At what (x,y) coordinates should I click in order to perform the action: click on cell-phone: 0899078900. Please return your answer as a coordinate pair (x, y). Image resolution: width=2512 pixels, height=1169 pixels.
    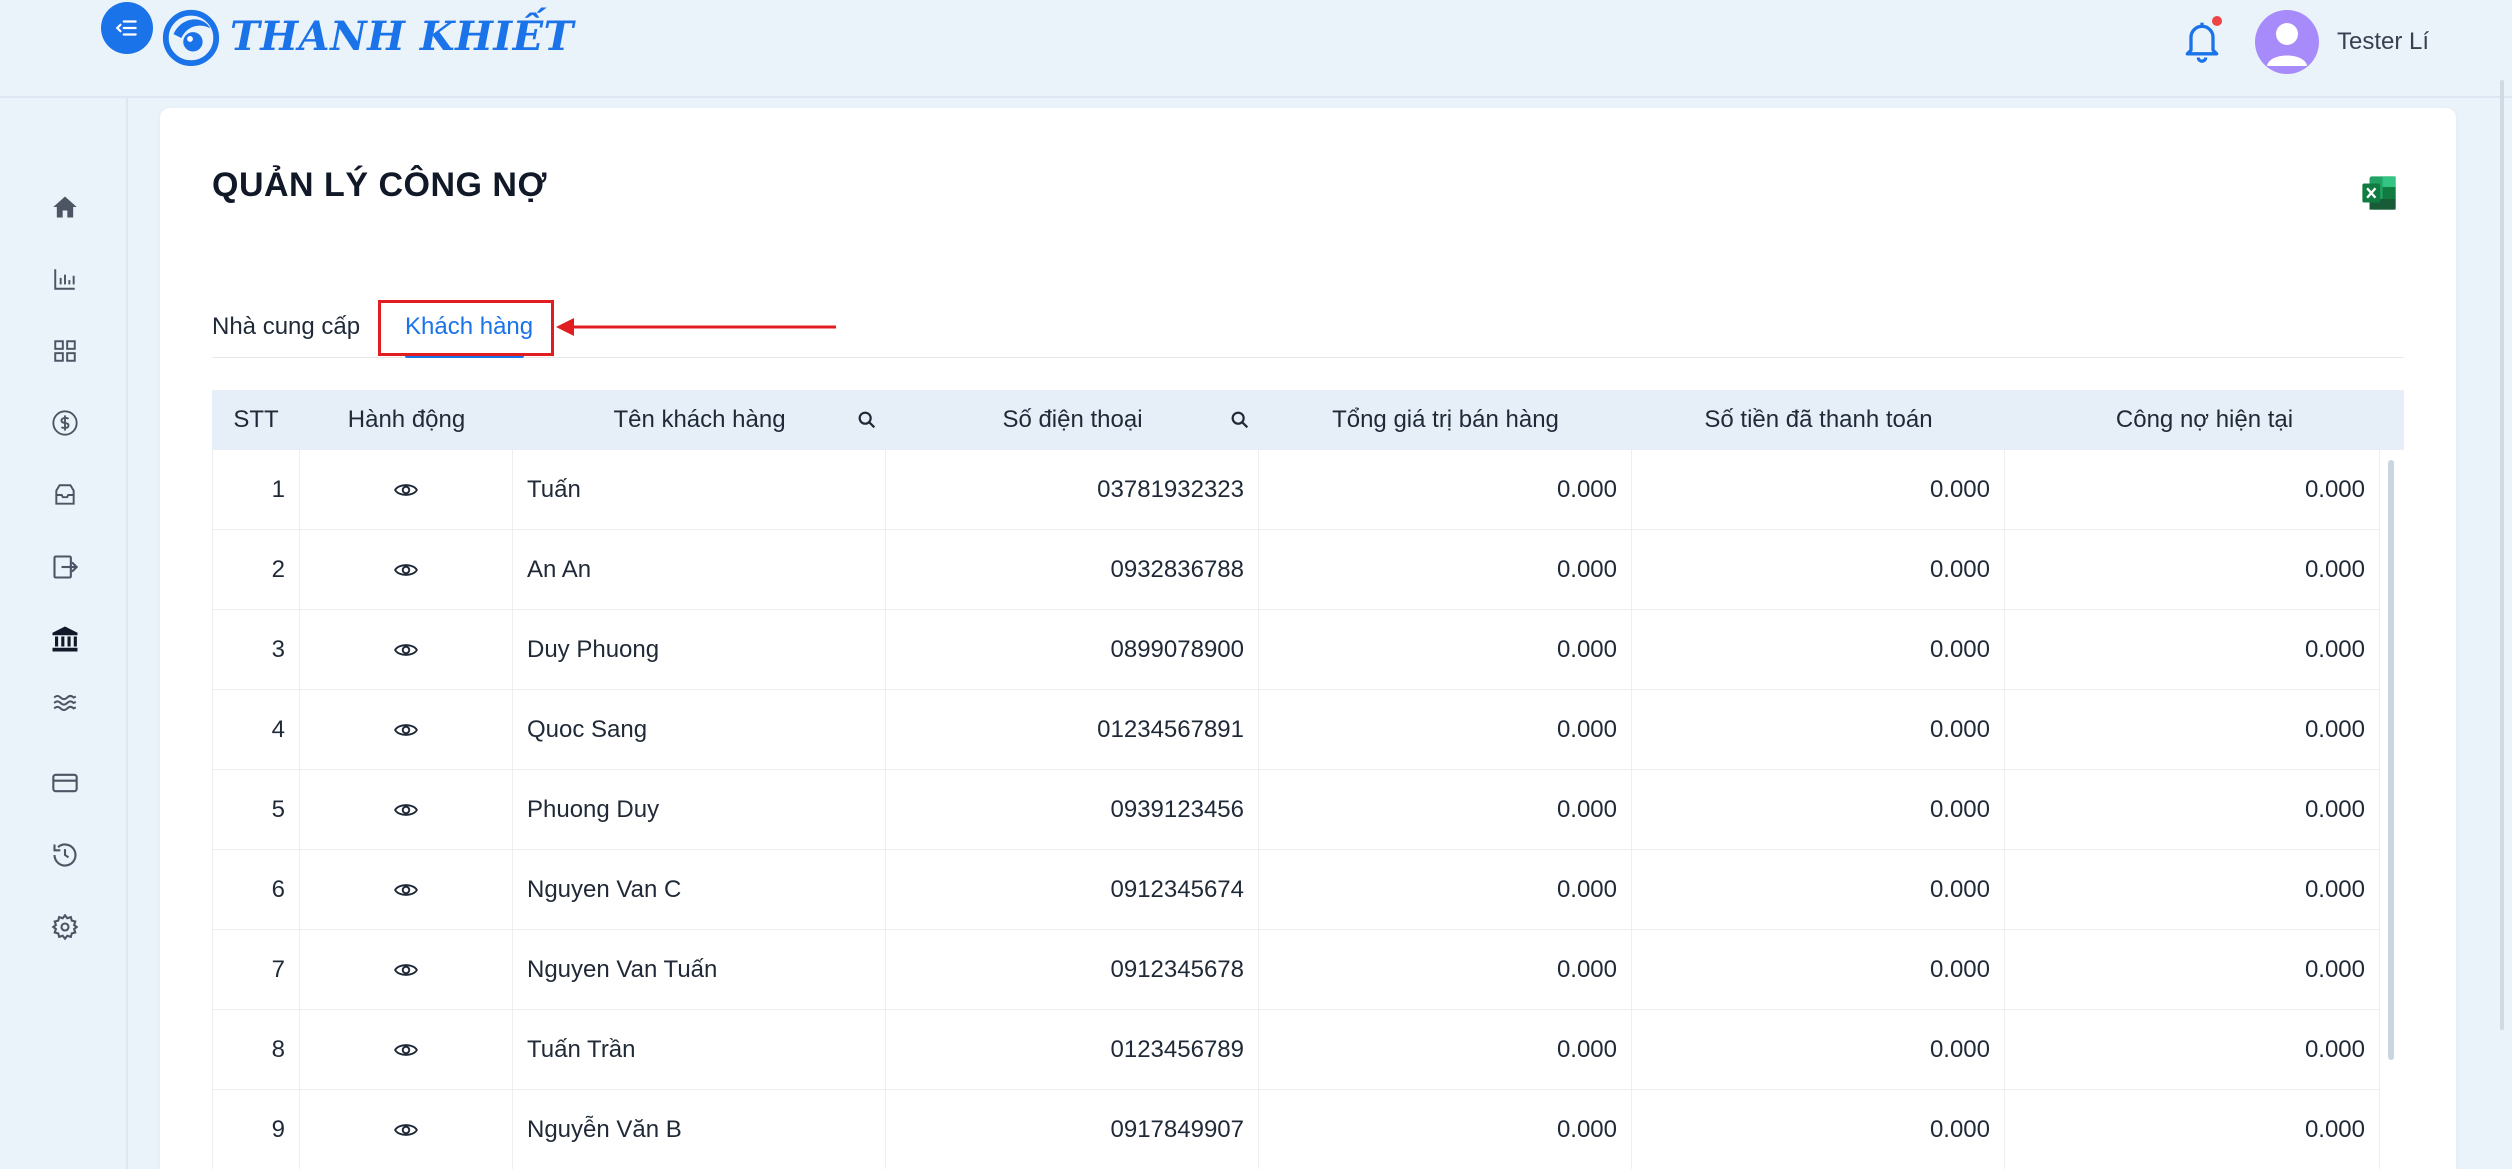
    Looking at the image, I should click on (1072, 650).